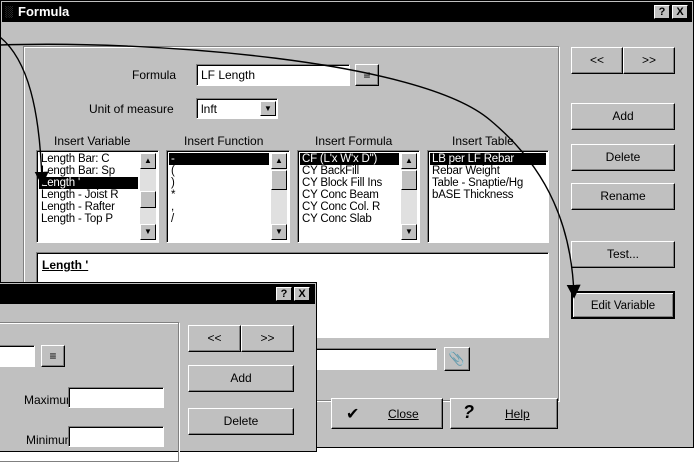  What do you see at coordinates (224, 141) in the screenshot?
I see `insert-function-label: Insert Function` at bounding box center [224, 141].